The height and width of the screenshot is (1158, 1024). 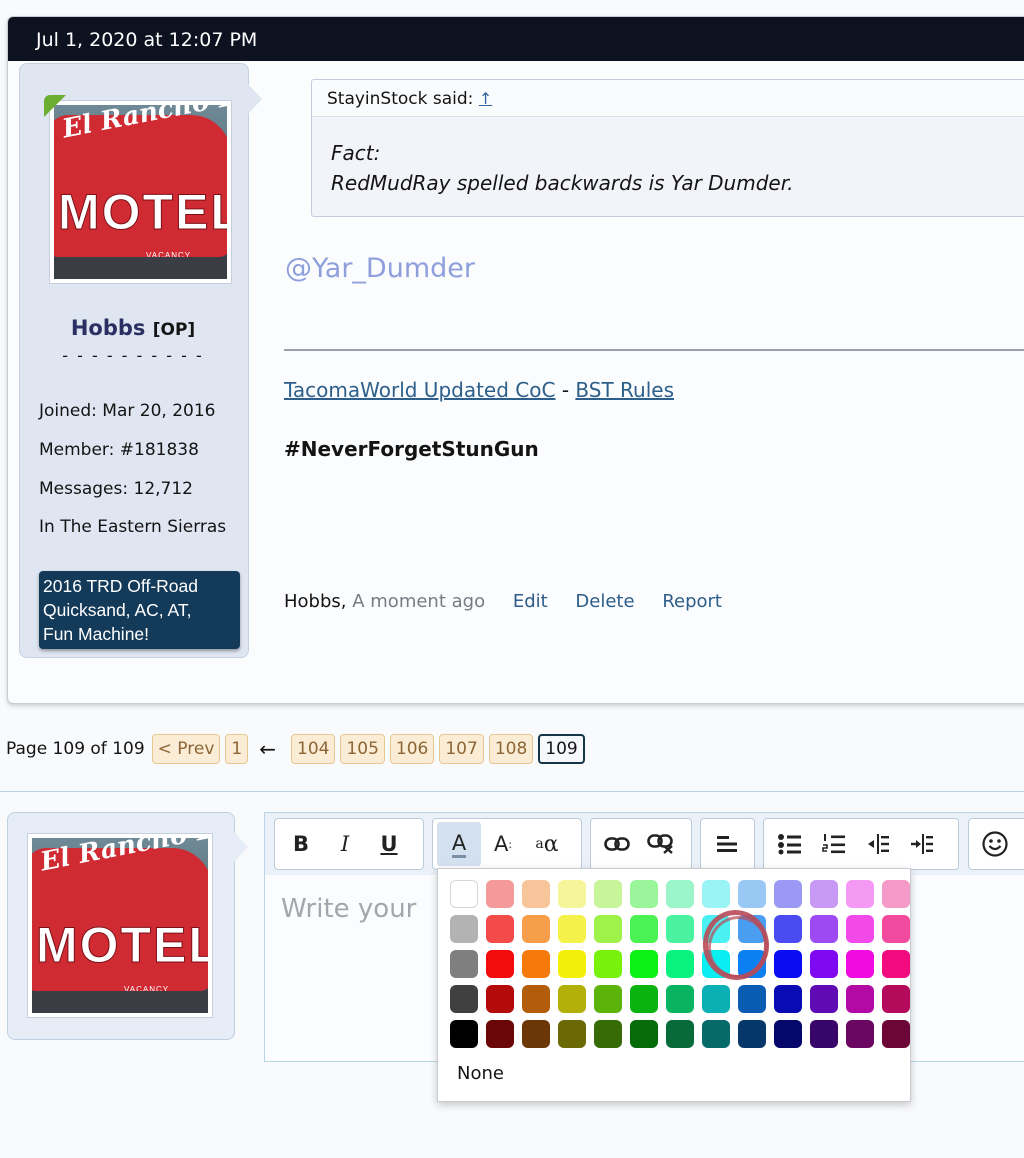 I want to click on bold-button: B, so click(x=301, y=844).